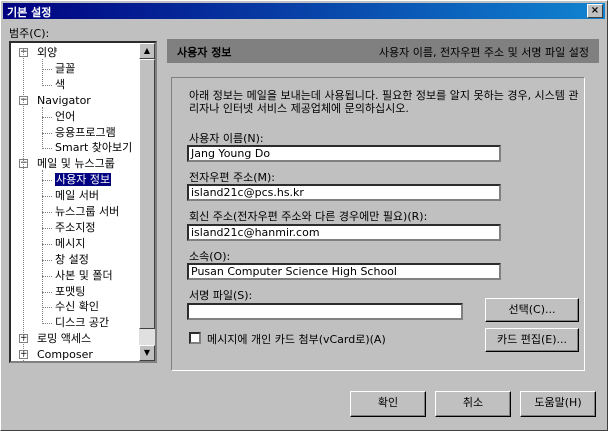 This screenshot has height=431, width=608. I want to click on tree-item-label: 주소지정, so click(75, 227).